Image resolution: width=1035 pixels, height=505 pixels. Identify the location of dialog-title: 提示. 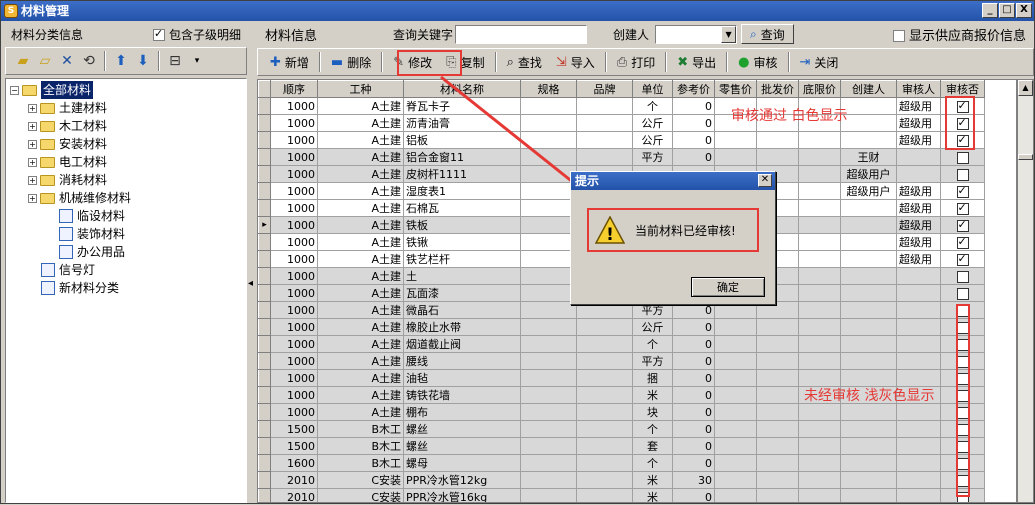
(587, 181).